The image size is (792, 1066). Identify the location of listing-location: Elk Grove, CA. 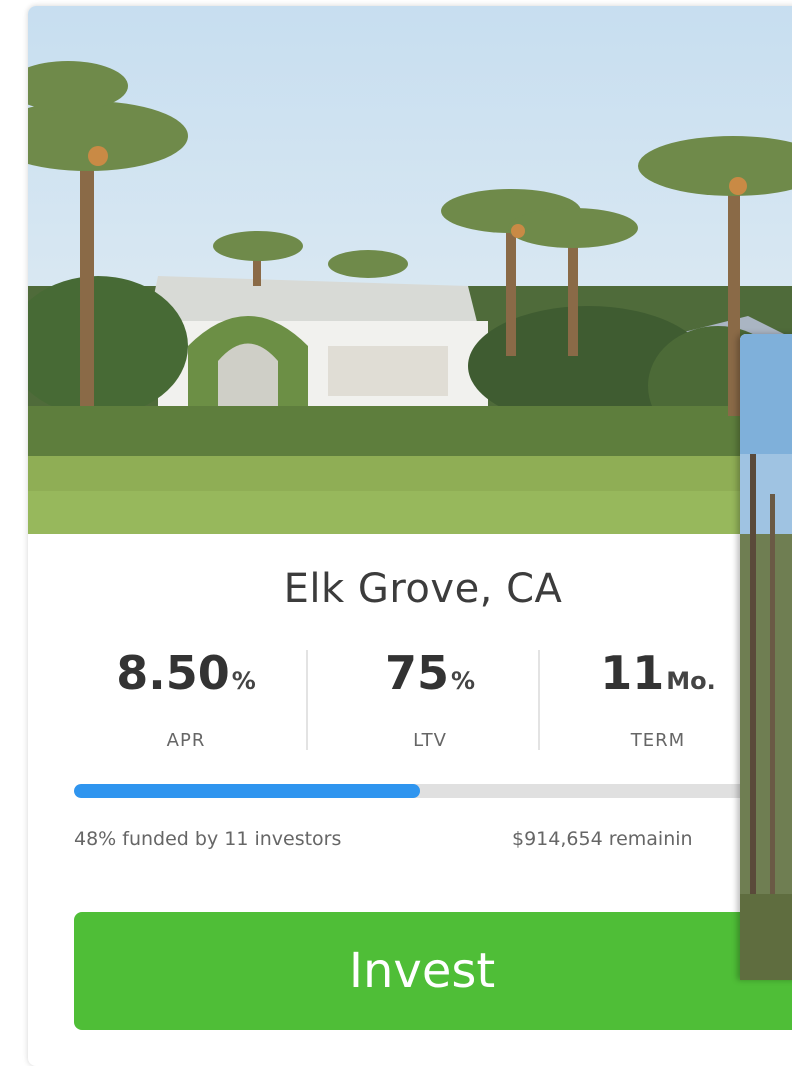
(423, 589).